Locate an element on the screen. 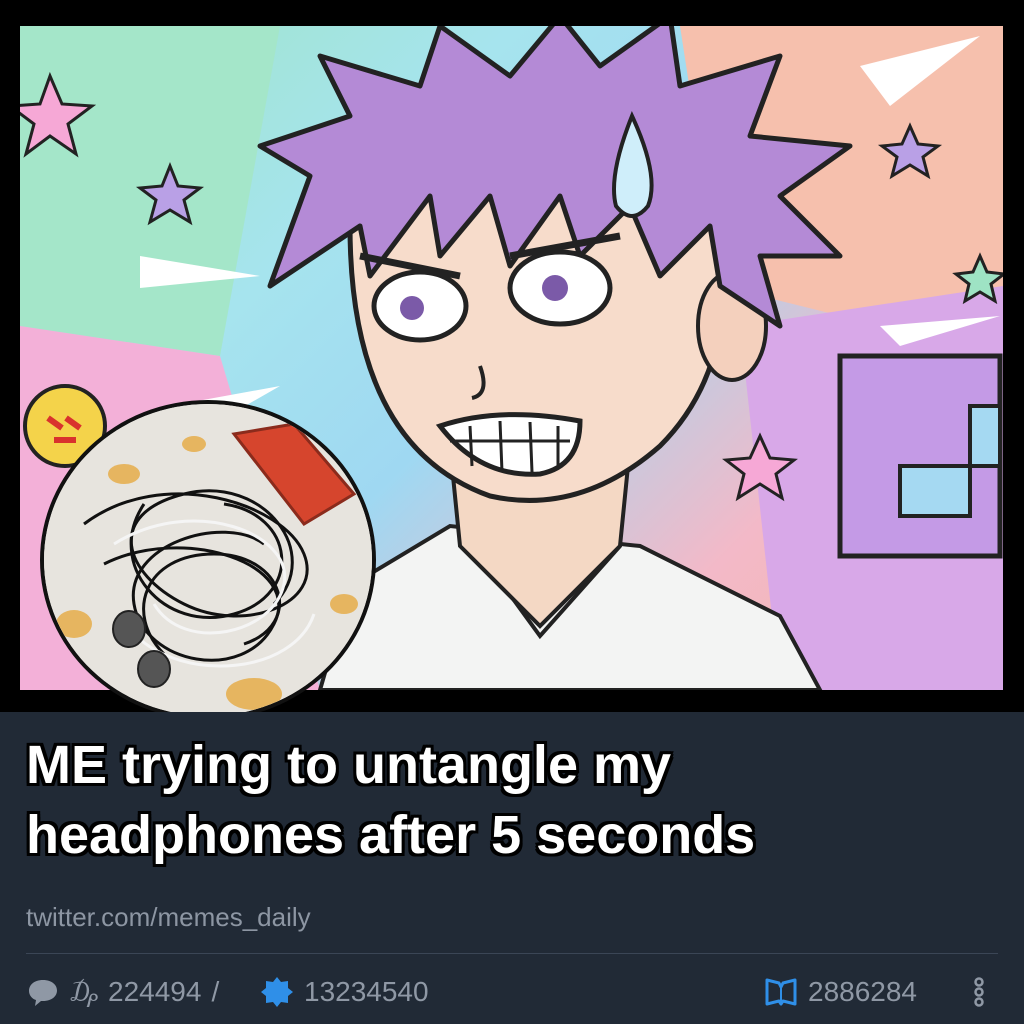  headphones-tangle-art is located at coordinates (208, 560).